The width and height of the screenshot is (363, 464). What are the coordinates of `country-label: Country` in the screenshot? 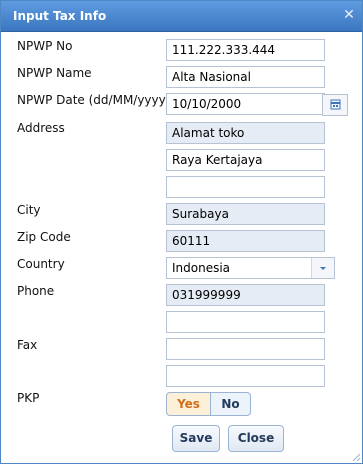 It's located at (41, 264).